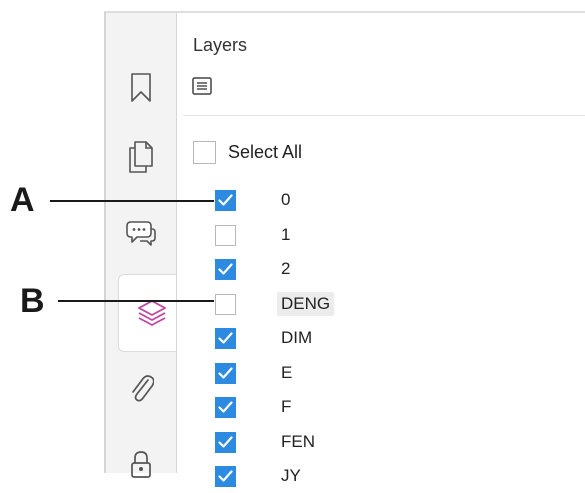 The width and height of the screenshot is (585, 493). I want to click on comments-button, so click(141, 233).